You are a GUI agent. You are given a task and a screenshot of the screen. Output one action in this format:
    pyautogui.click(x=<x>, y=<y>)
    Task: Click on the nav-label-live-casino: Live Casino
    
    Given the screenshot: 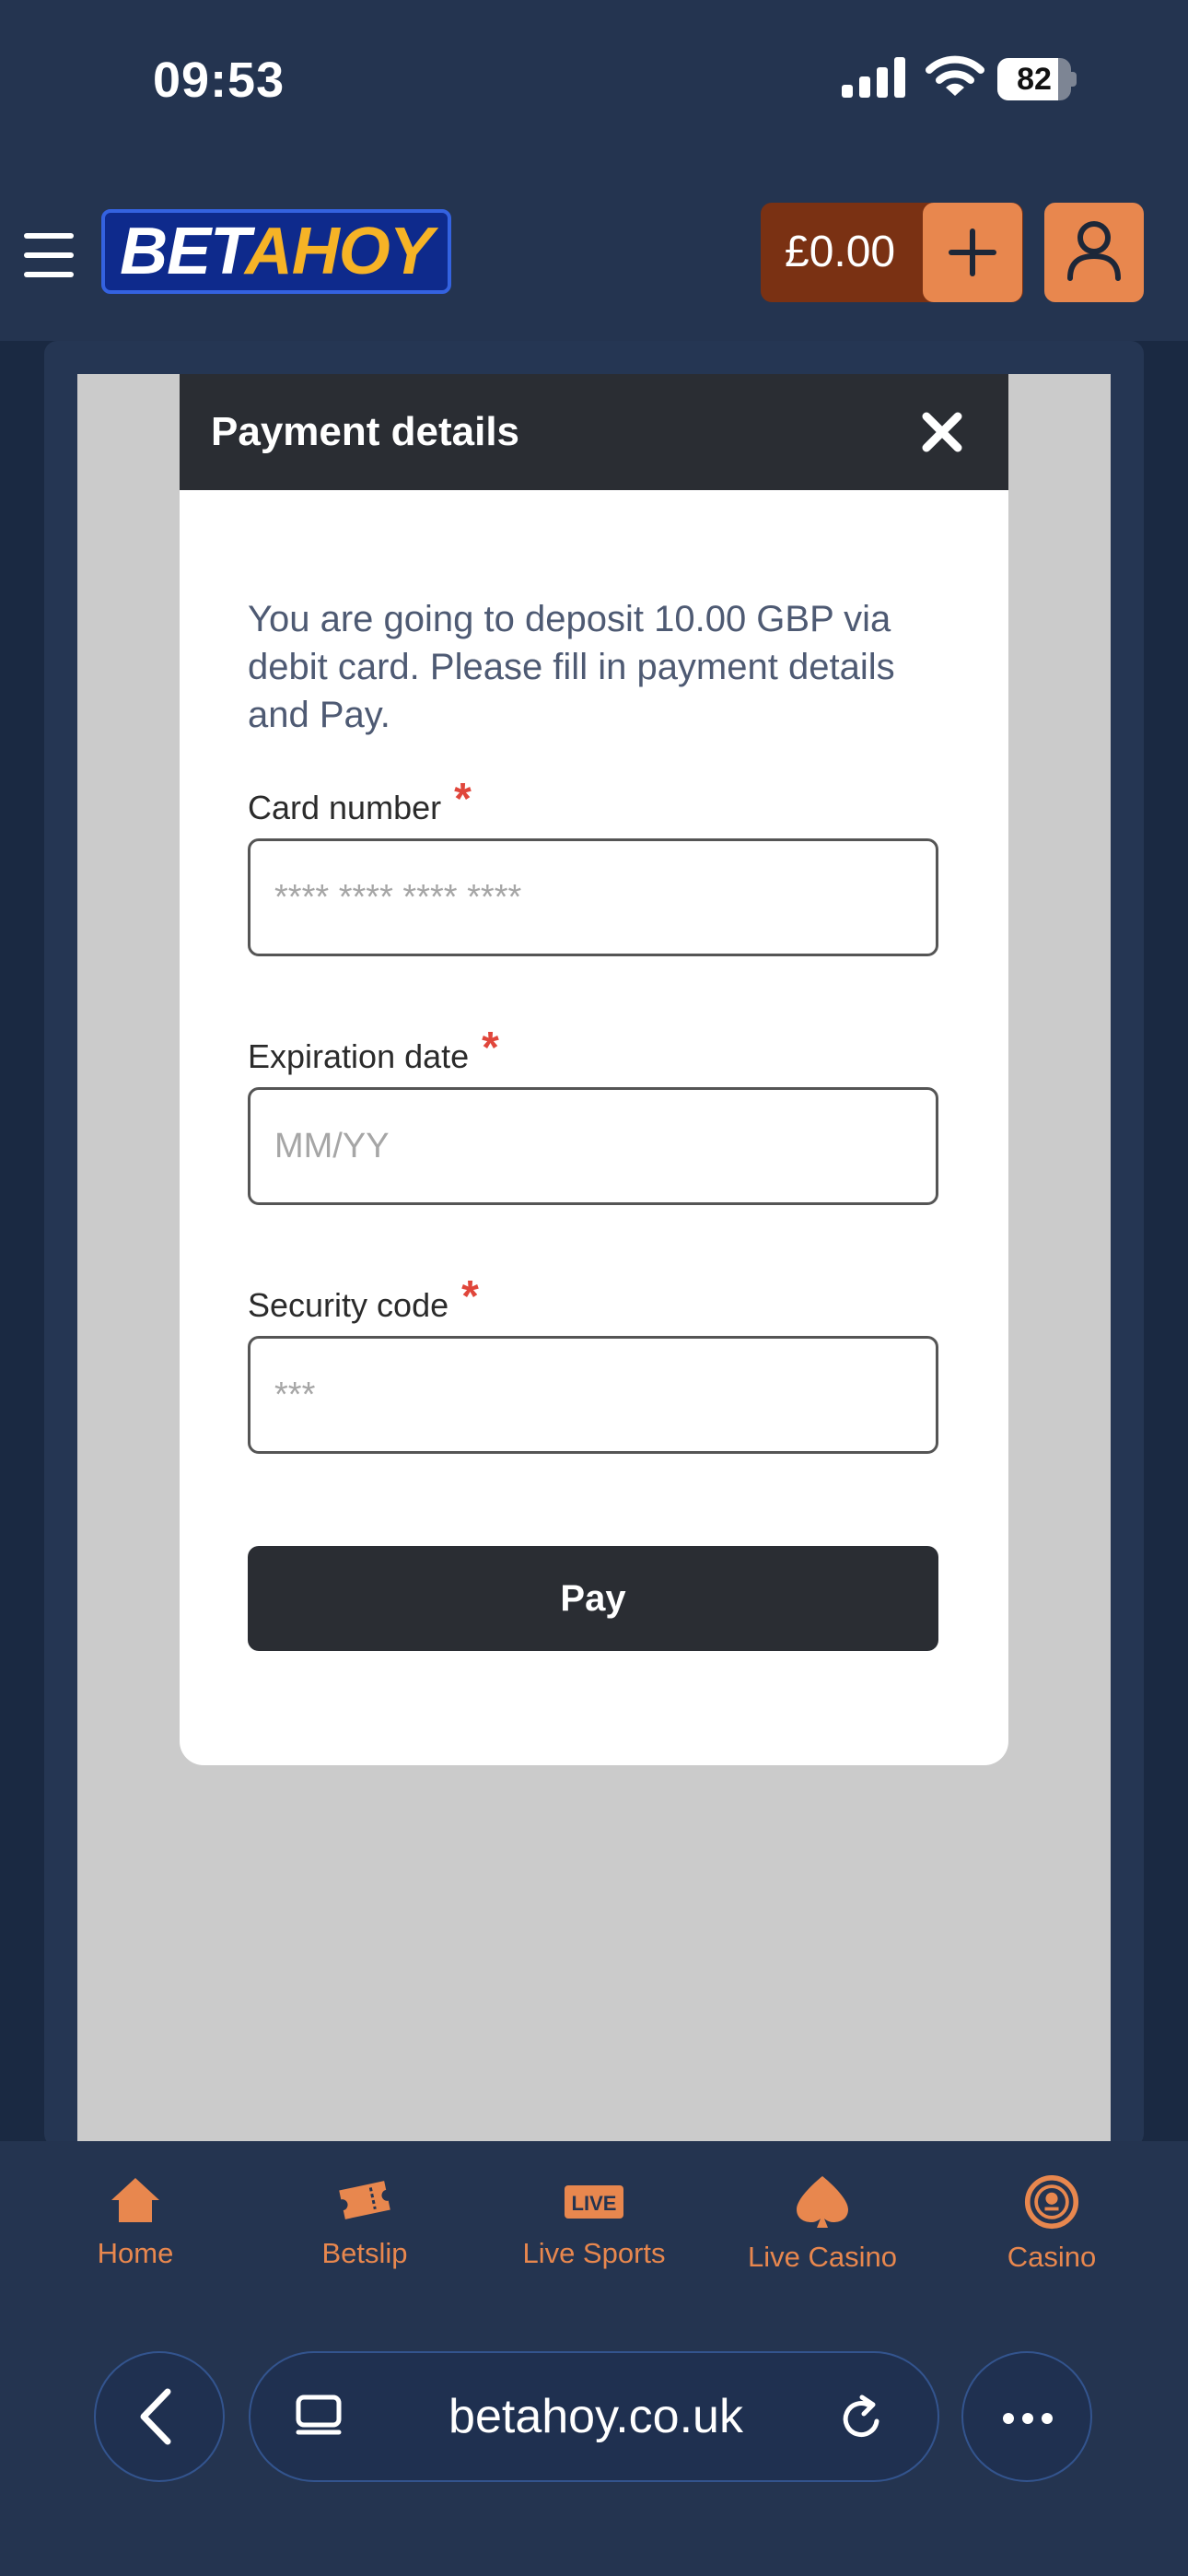 What is the action you would take?
    pyautogui.click(x=822, y=2257)
    